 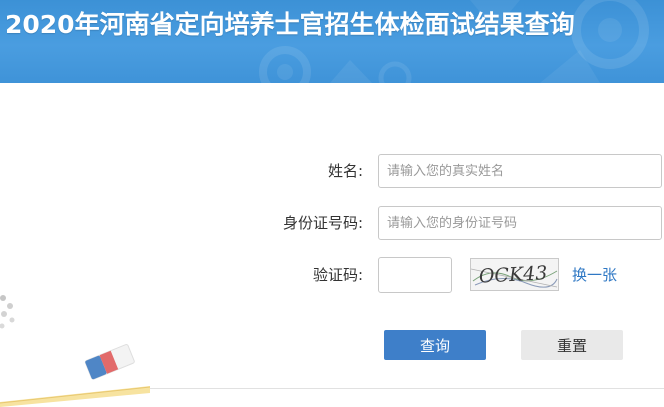 What do you see at coordinates (520, 171) in the screenshot?
I see `name-input` at bounding box center [520, 171].